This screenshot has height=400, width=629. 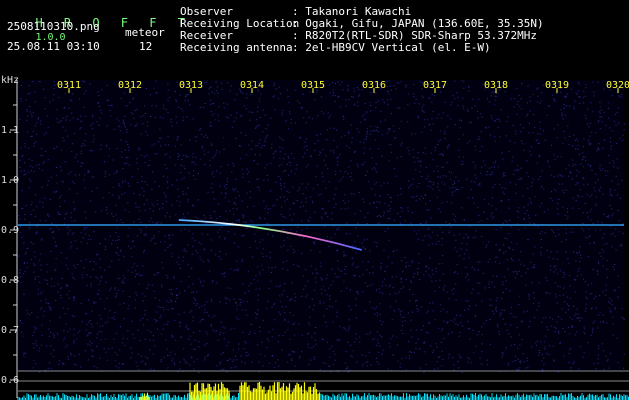 I want to click on y-tick-label: 0.6, so click(x=10, y=380).